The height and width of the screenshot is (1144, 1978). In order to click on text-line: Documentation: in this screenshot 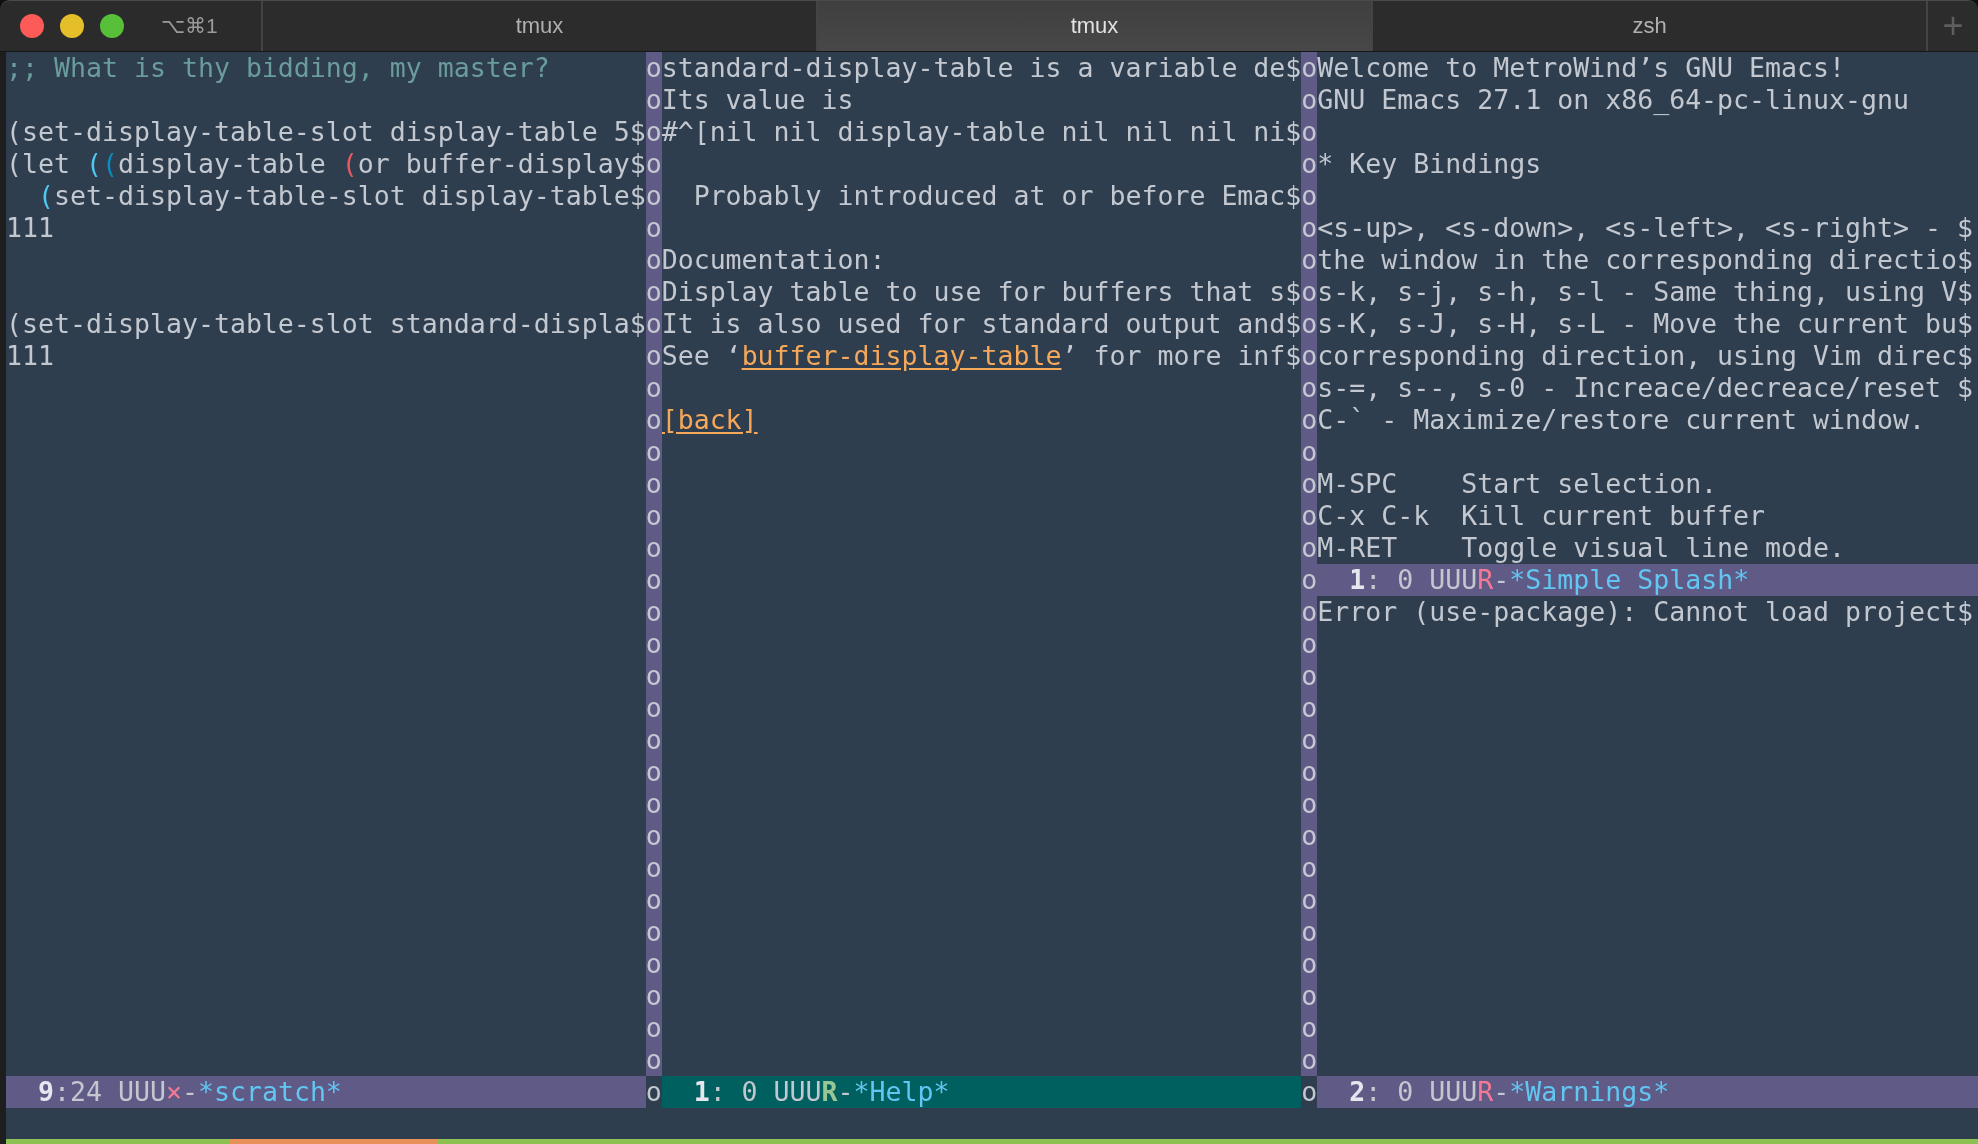, I will do `click(773, 259)`.